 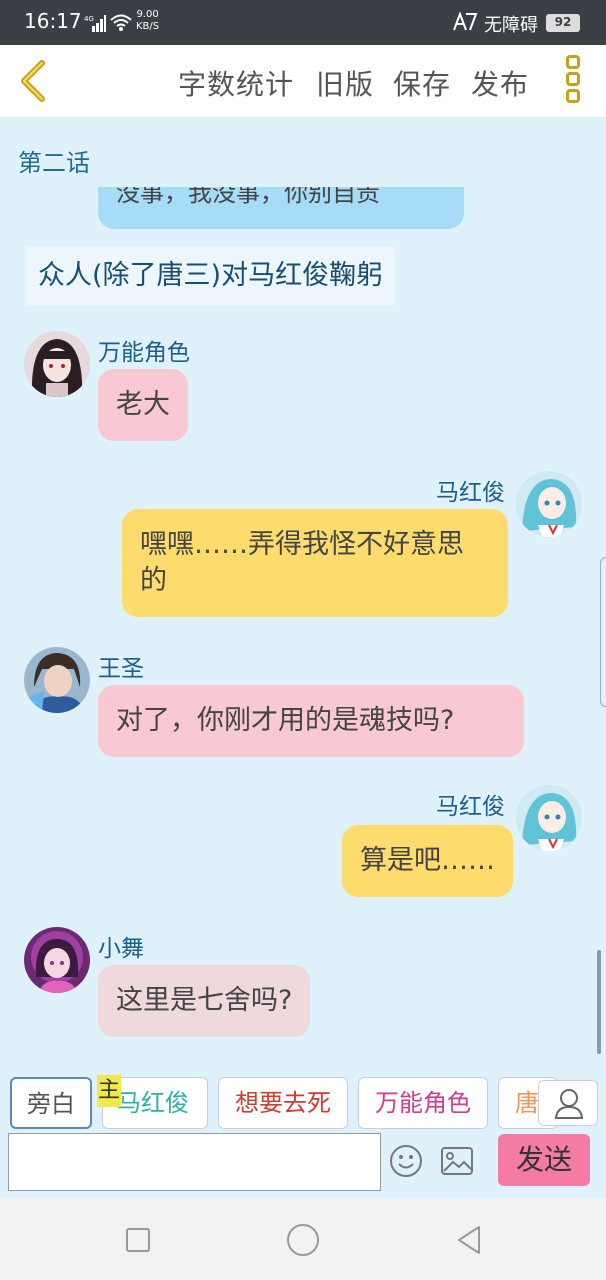 I want to click on main-character-badge: 主, so click(x=109, y=1091).